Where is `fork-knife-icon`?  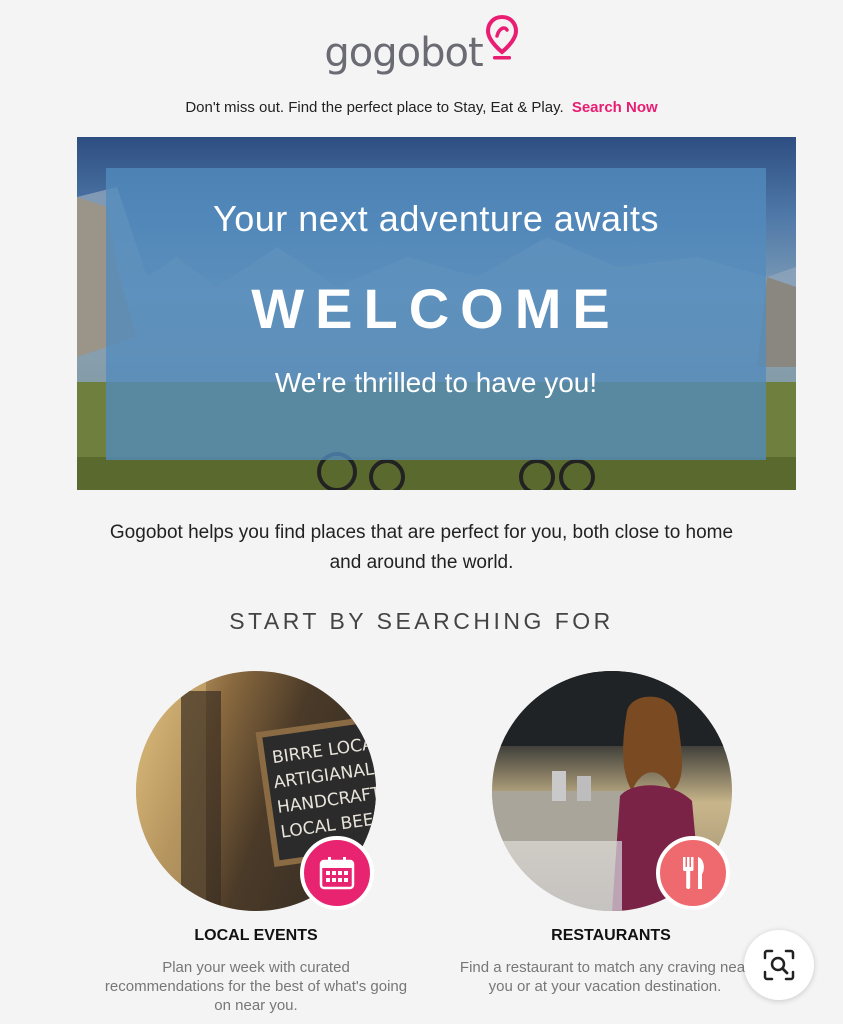 fork-knife-icon is located at coordinates (693, 873).